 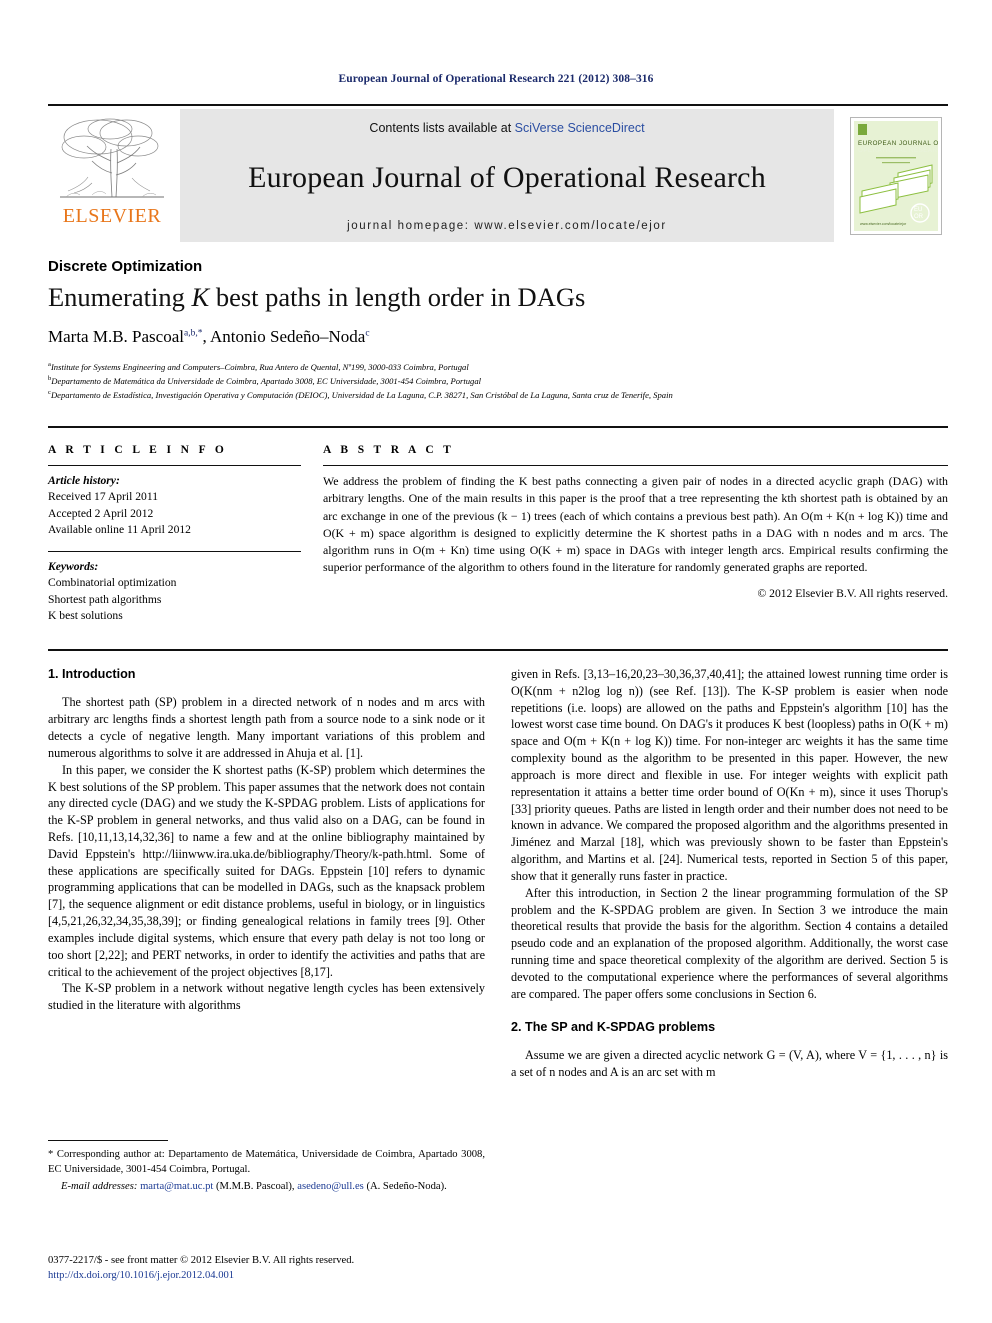 What do you see at coordinates (176, 1186) in the screenshot?
I see `email-link-1: marta@mat.uc.pt` at bounding box center [176, 1186].